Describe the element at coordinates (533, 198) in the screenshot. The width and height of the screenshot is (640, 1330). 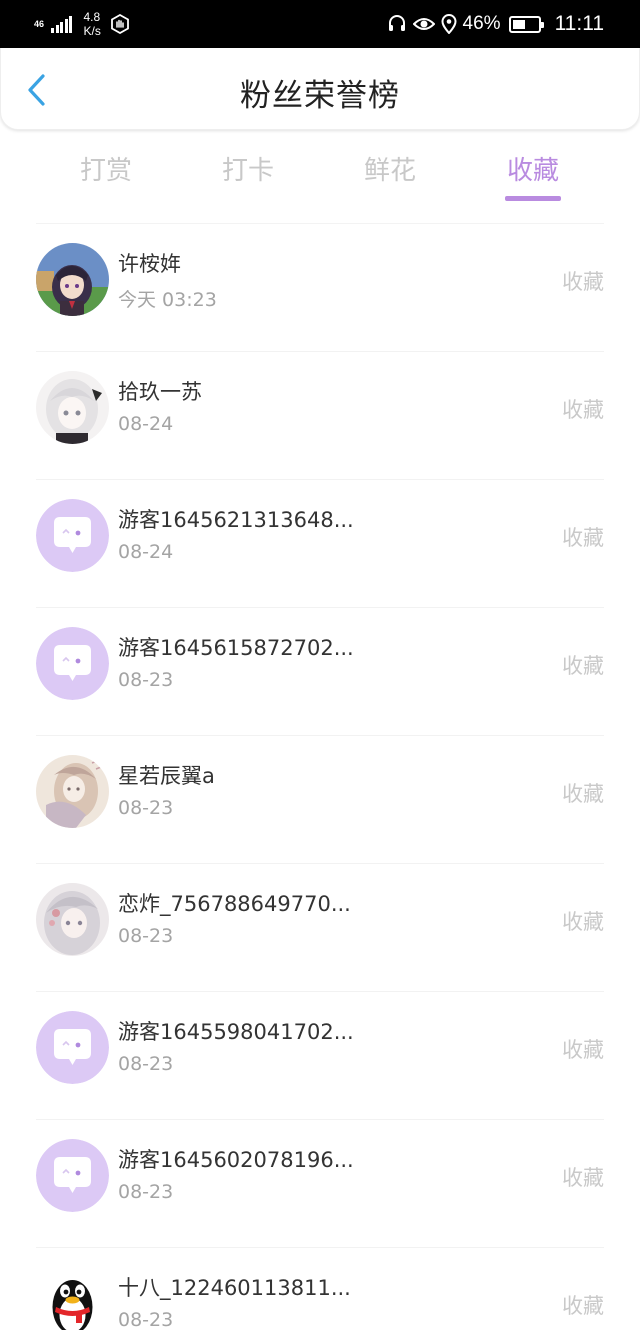
I see `active-tab-indicator` at that location.